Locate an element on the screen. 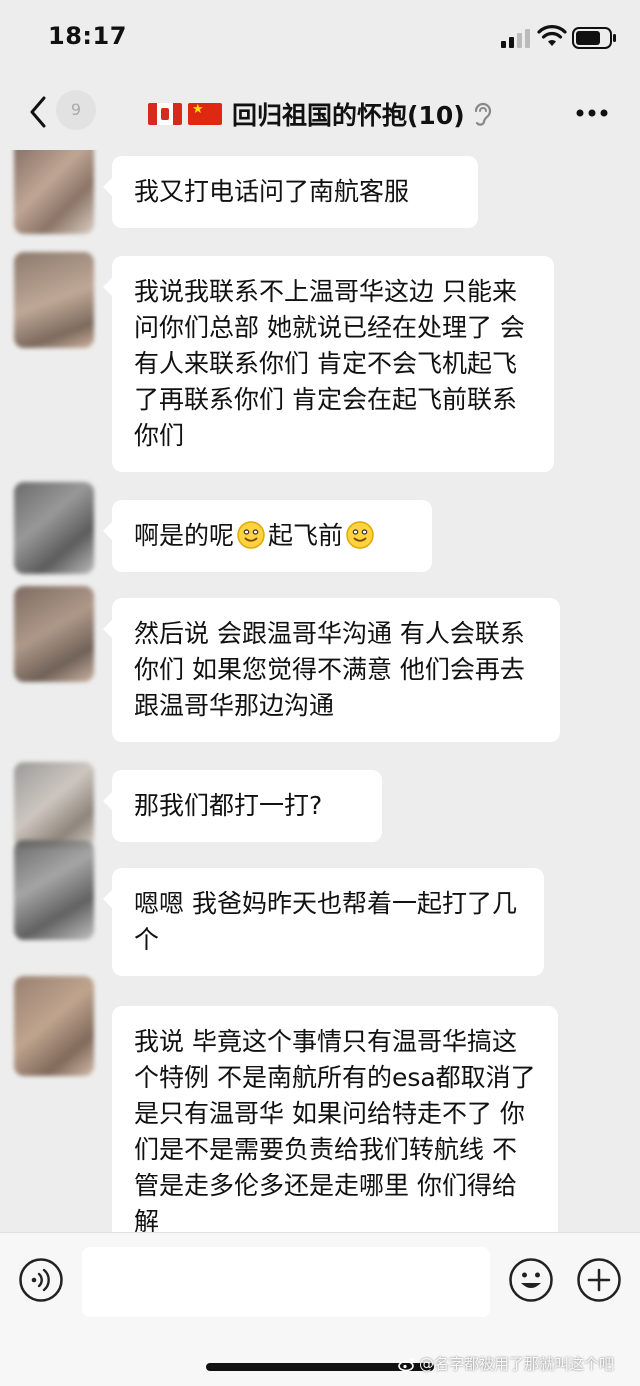  canada-flag-icon is located at coordinates (165, 114).